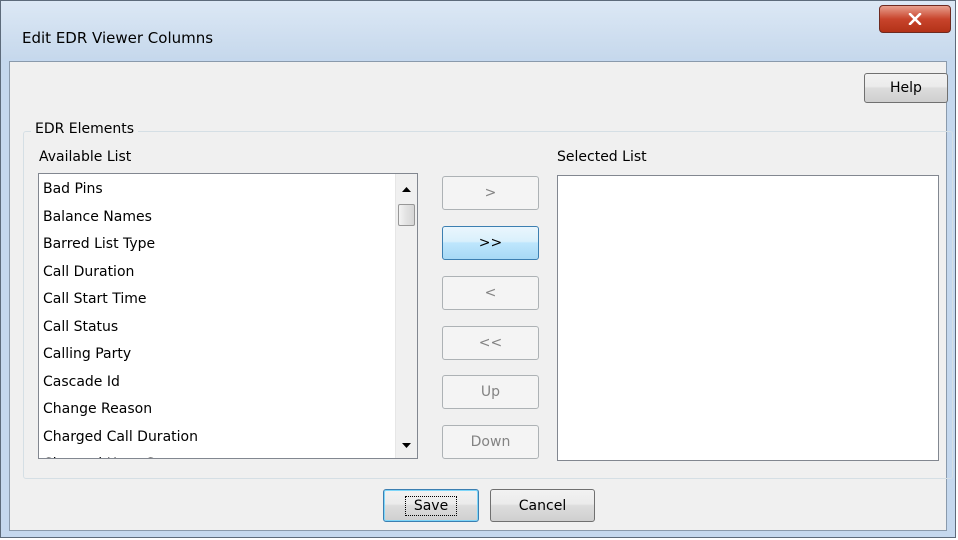  What do you see at coordinates (118, 38) in the screenshot?
I see `window-title: Edit EDR Viewer Columns` at bounding box center [118, 38].